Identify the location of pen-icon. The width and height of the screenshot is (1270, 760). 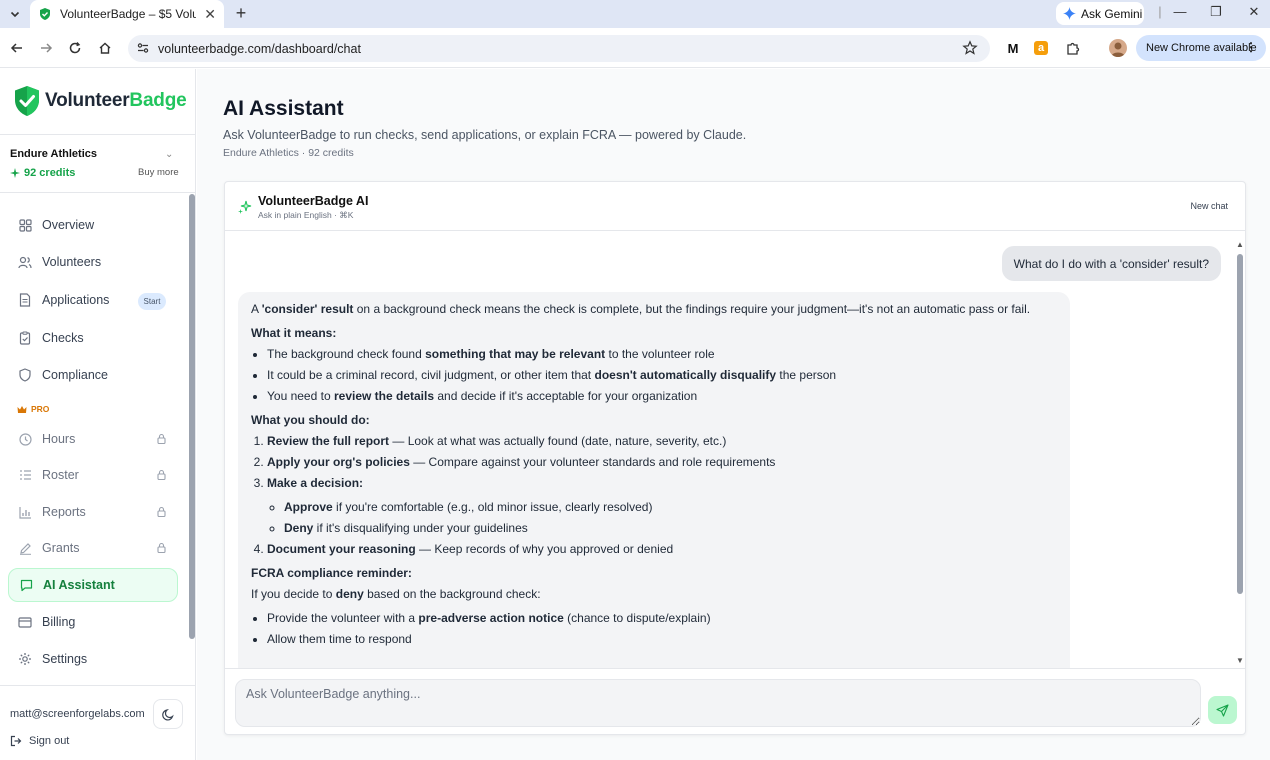
(25, 548).